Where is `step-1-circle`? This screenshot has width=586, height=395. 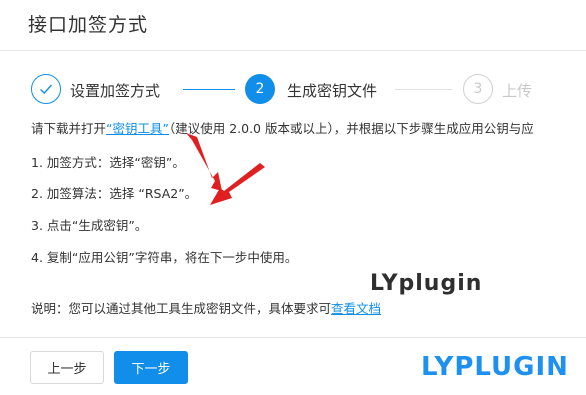
step-1-circle is located at coordinates (46, 89).